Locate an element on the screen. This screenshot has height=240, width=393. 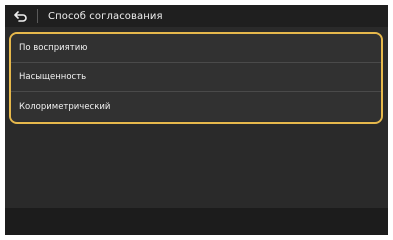
page-title: Способ согласования is located at coordinates (105, 16).